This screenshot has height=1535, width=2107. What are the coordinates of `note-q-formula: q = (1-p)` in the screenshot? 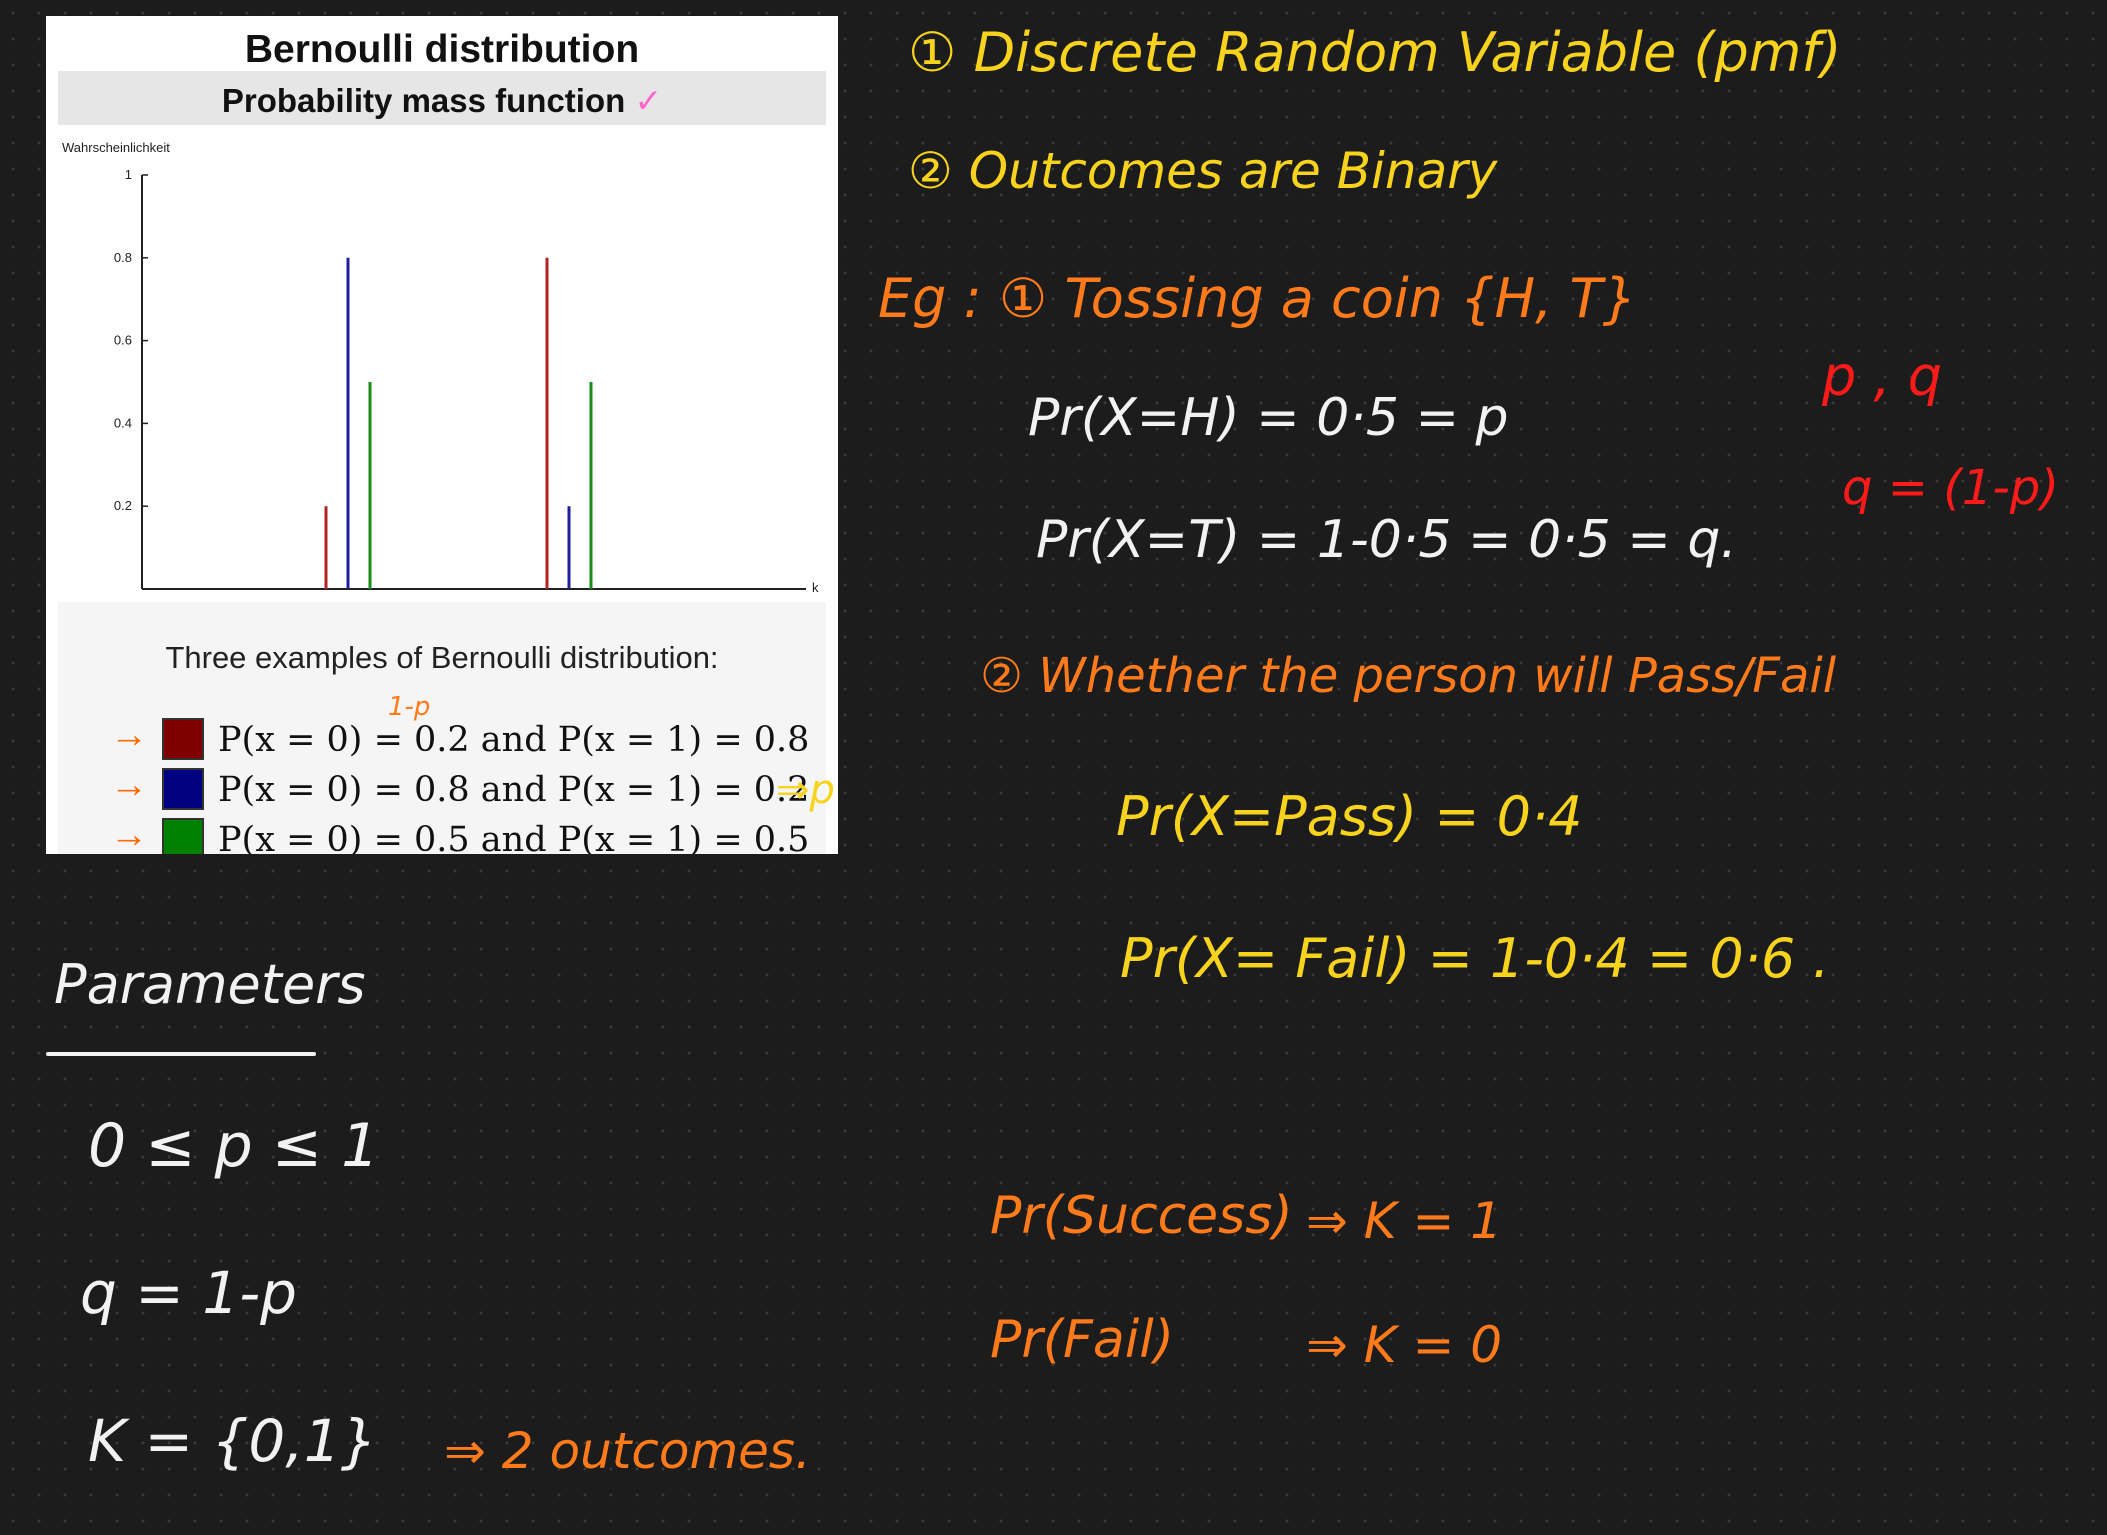 It's located at (1950, 488).